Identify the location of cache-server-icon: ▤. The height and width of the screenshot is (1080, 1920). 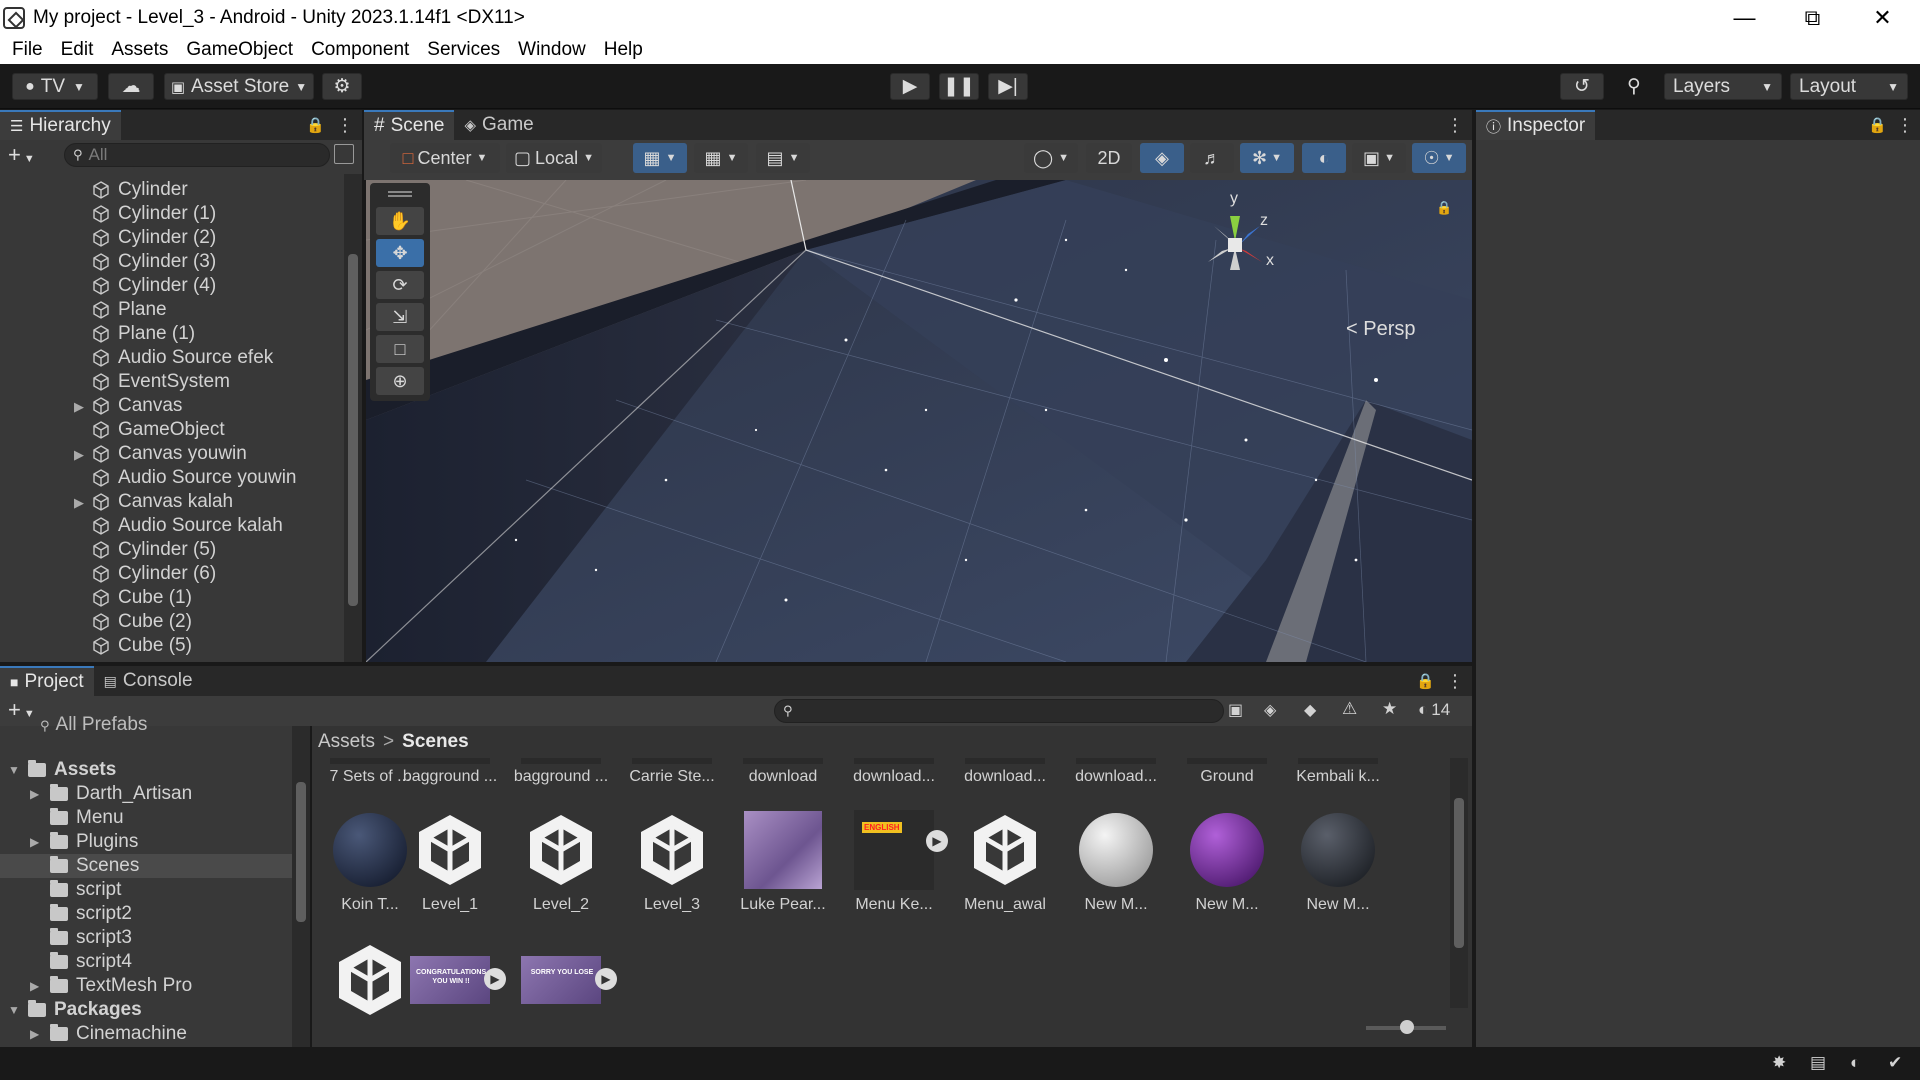
(1818, 1063).